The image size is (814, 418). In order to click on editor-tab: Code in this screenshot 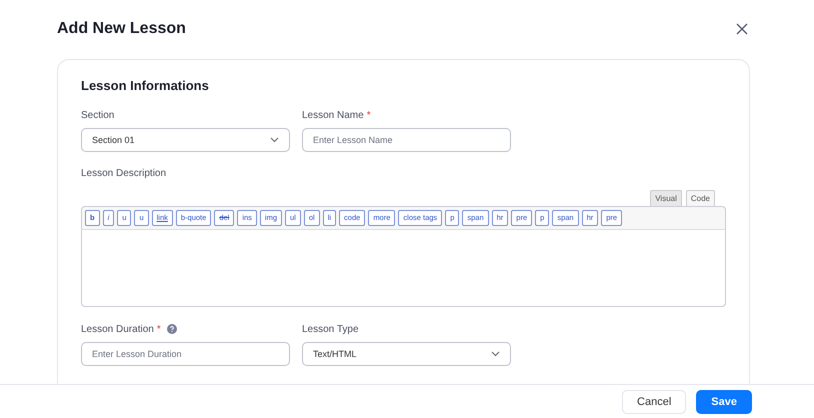, I will do `click(700, 198)`.